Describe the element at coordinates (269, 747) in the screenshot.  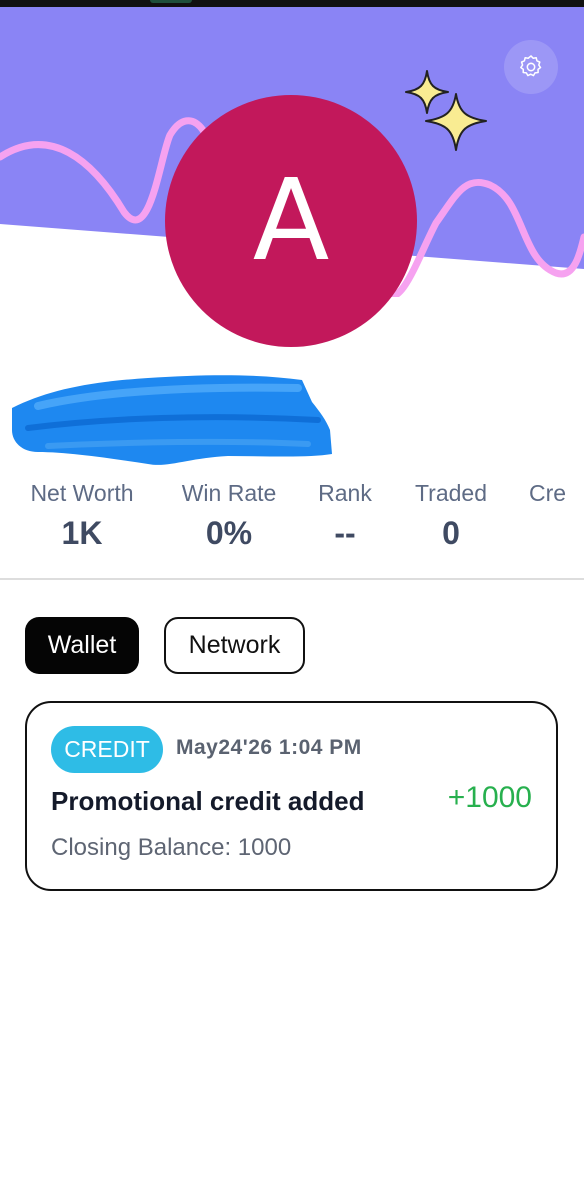
I see `transaction-date: May24'26 1:04 PM` at that location.